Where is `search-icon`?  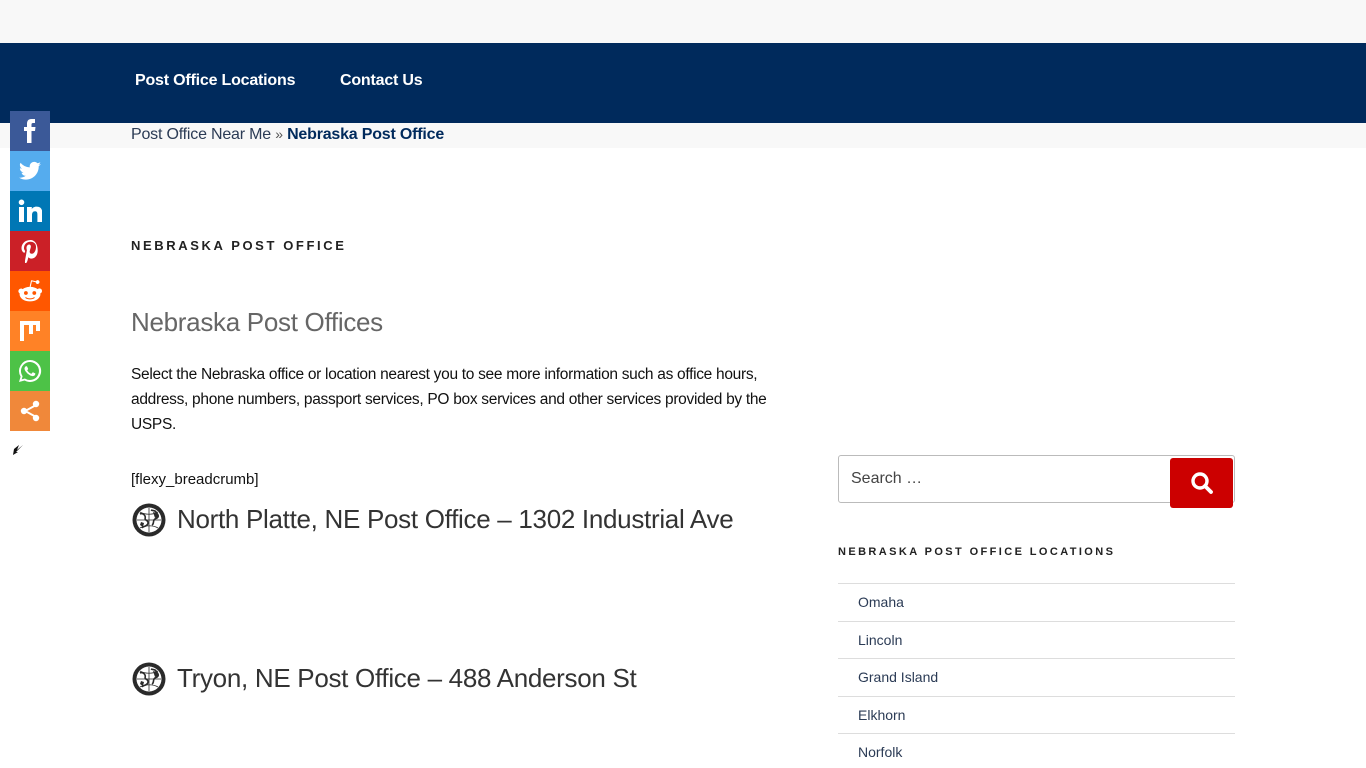 search-icon is located at coordinates (1201, 483).